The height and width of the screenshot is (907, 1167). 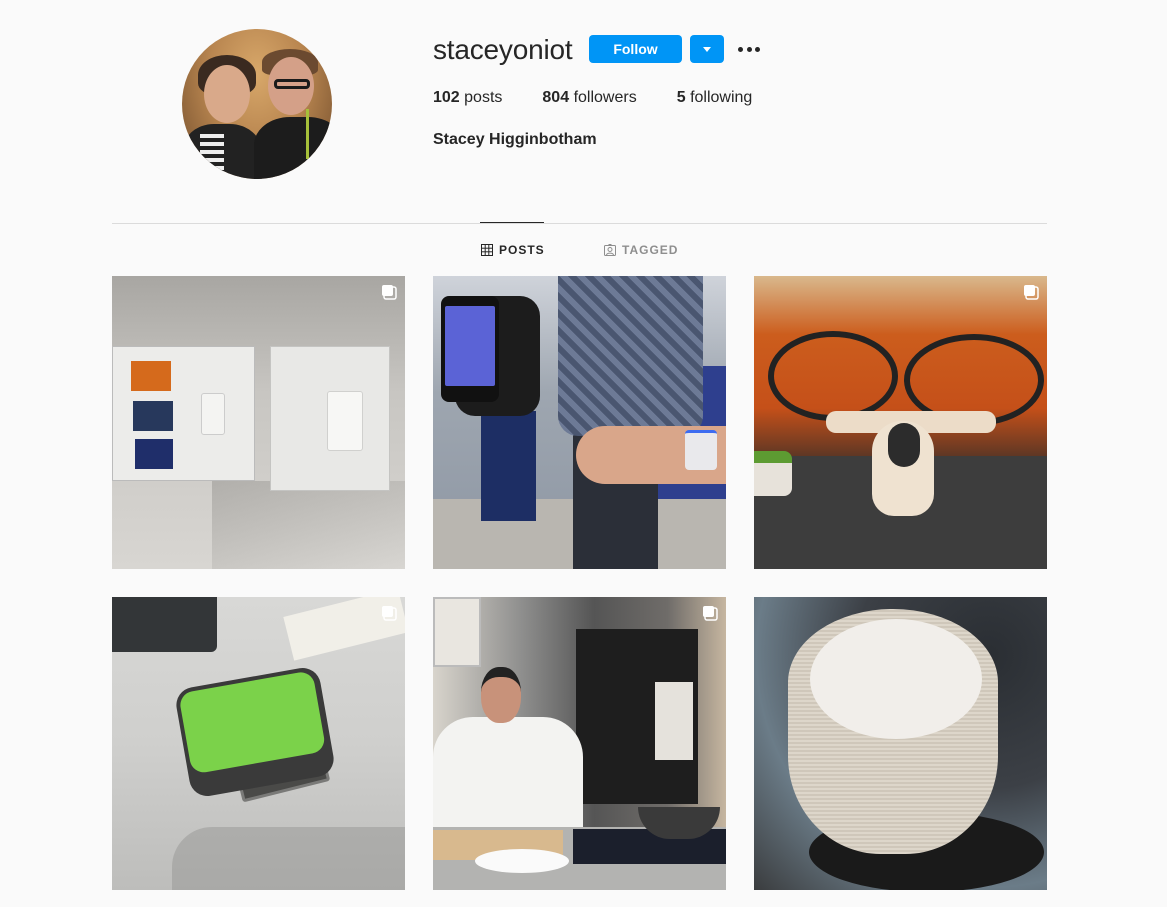 I want to click on suggested-accounts-dropdown-button, so click(x=707, y=49).